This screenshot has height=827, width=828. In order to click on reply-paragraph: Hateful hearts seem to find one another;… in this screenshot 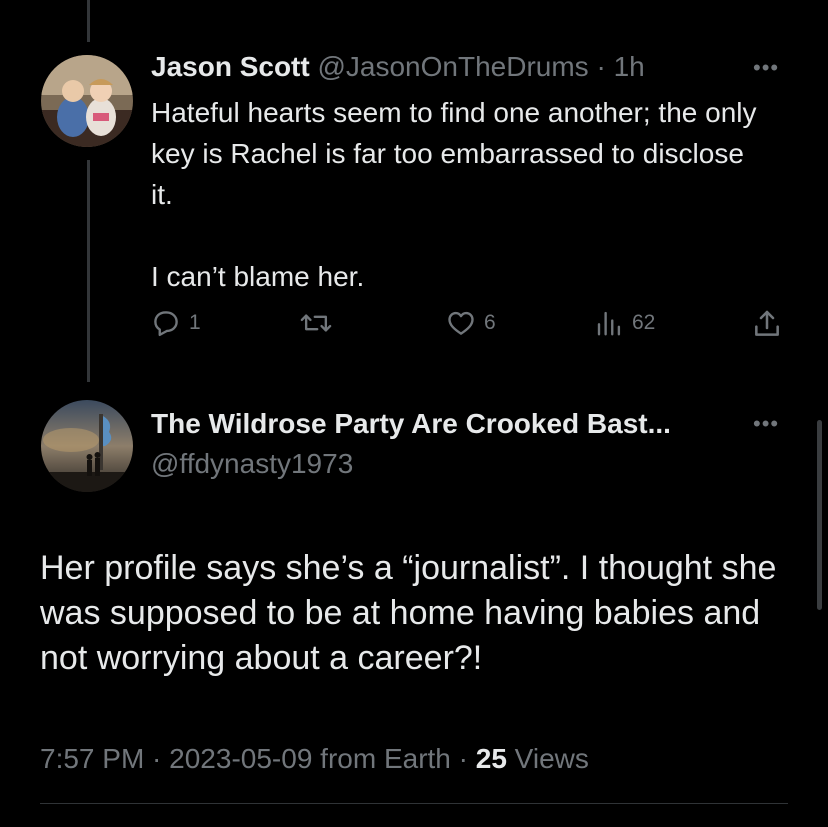, I will do `click(454, 153)`.